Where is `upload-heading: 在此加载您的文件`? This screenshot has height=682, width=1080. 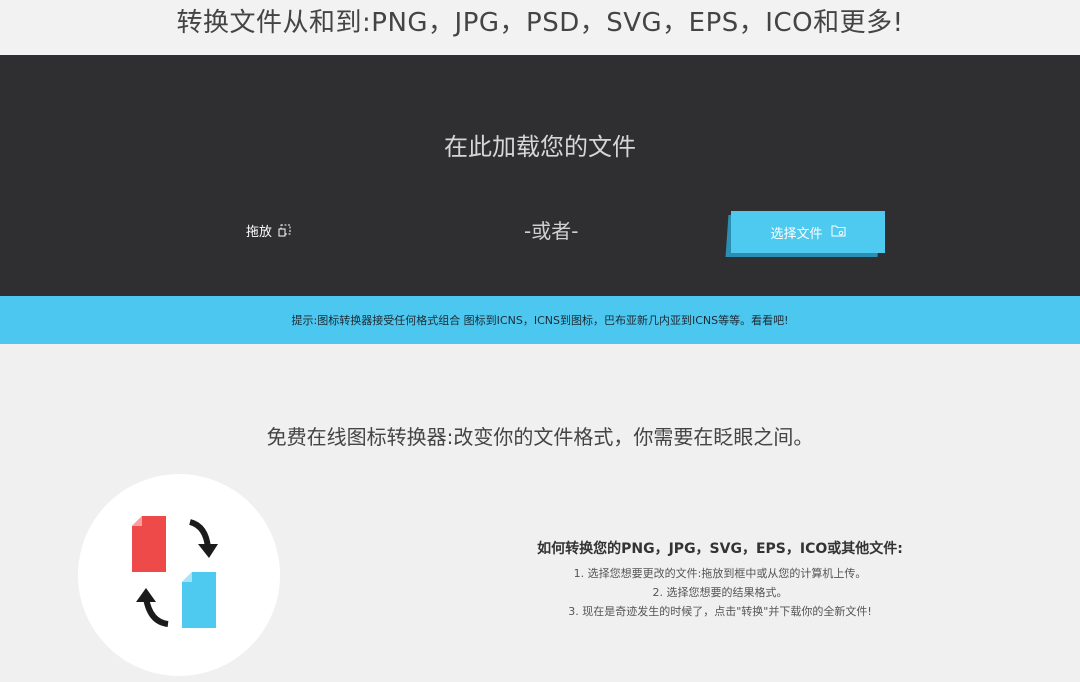
upload-heading: 在此加载您的文件 is located at coordinates (540, 147).